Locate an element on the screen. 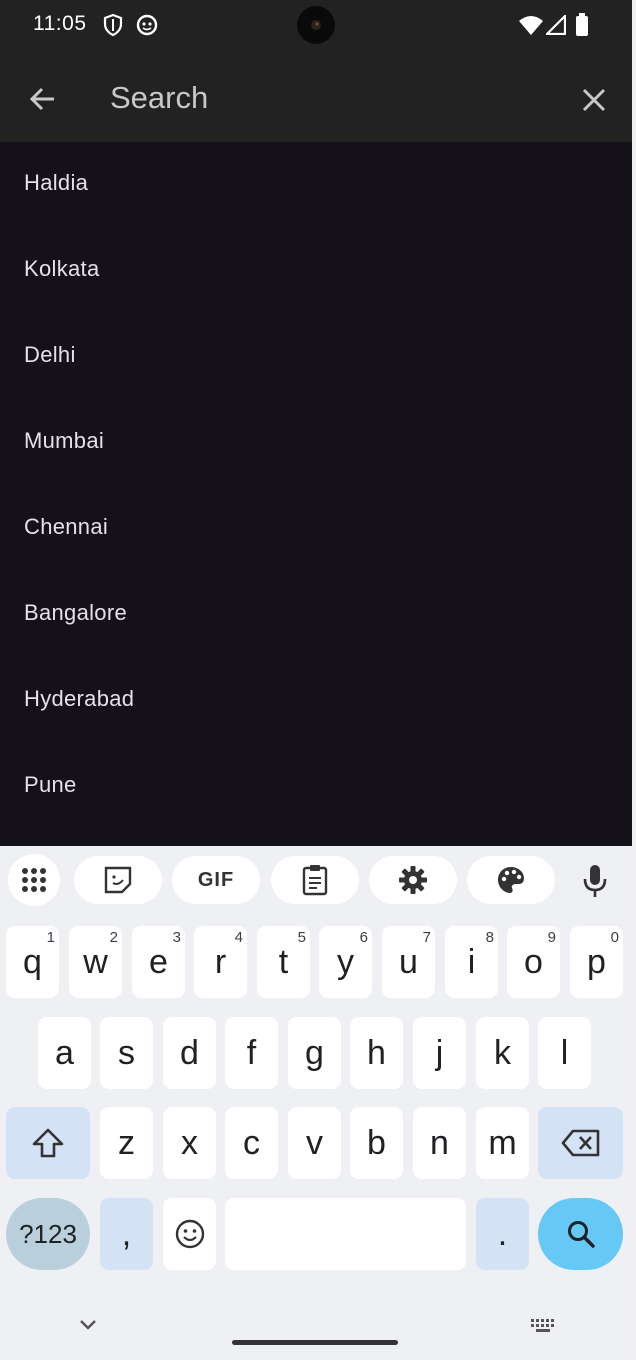  shift-key is located at coordinates (48, 1143).